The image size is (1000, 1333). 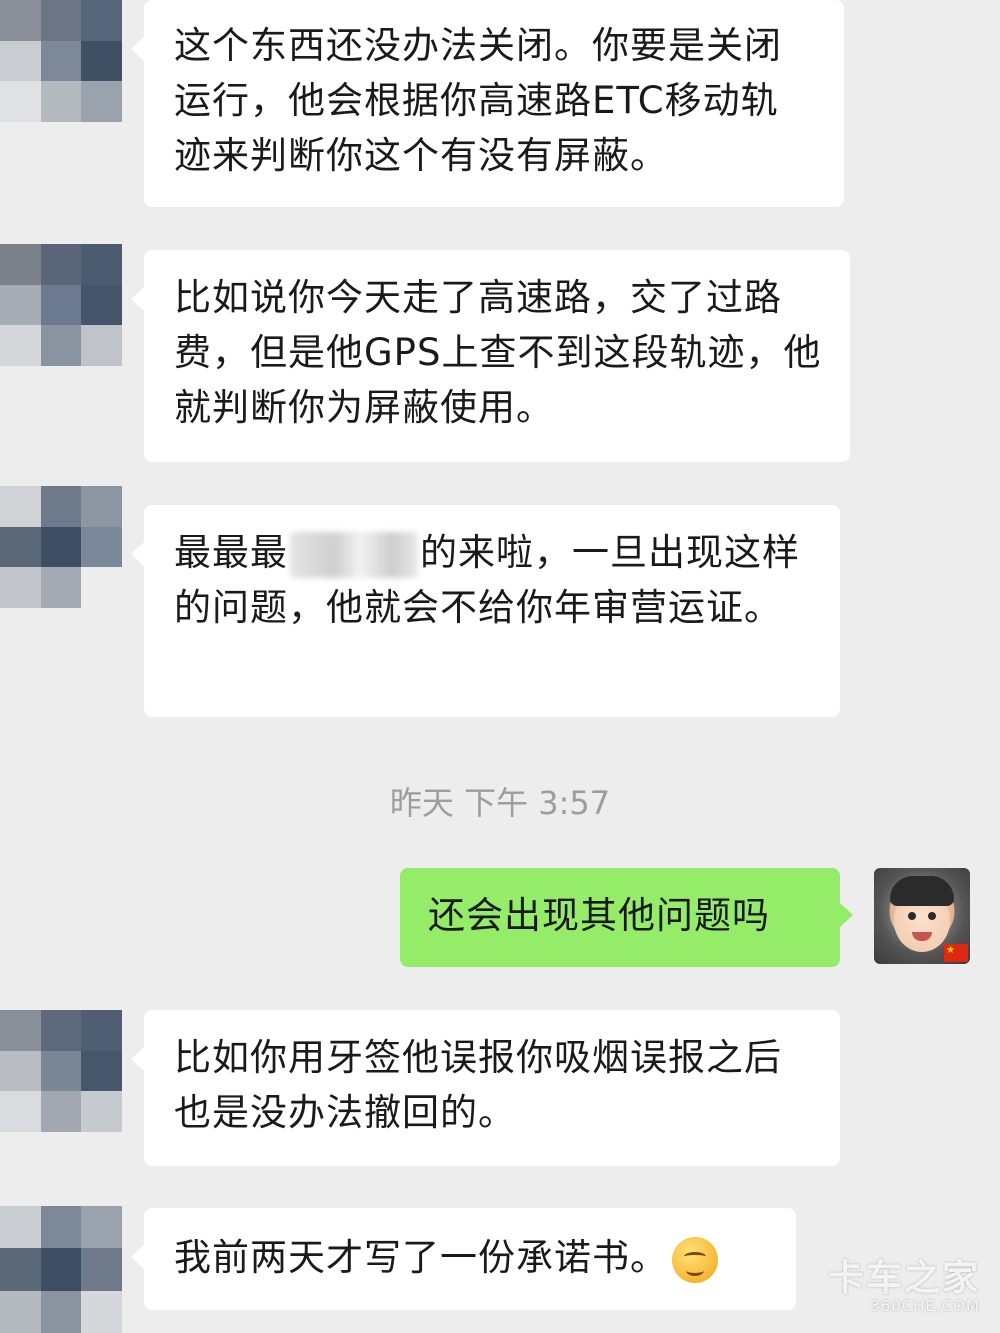 I want to click on message-bubble-incoming: 比如你用牙签他误报你吸烟误报之后也是没办法撤回的。, so click(x=485, y=1088).